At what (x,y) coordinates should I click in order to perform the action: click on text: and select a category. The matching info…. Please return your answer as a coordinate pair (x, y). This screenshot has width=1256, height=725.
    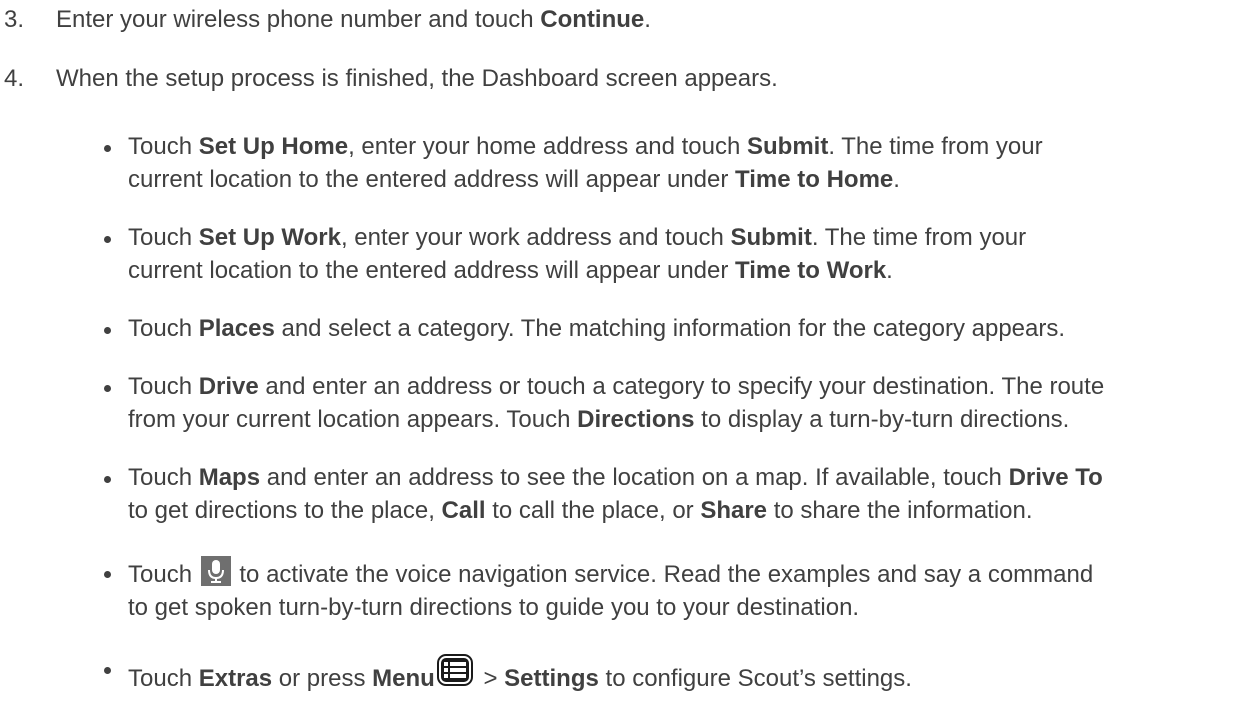
    Looking at the image, I should click on (670, 328).